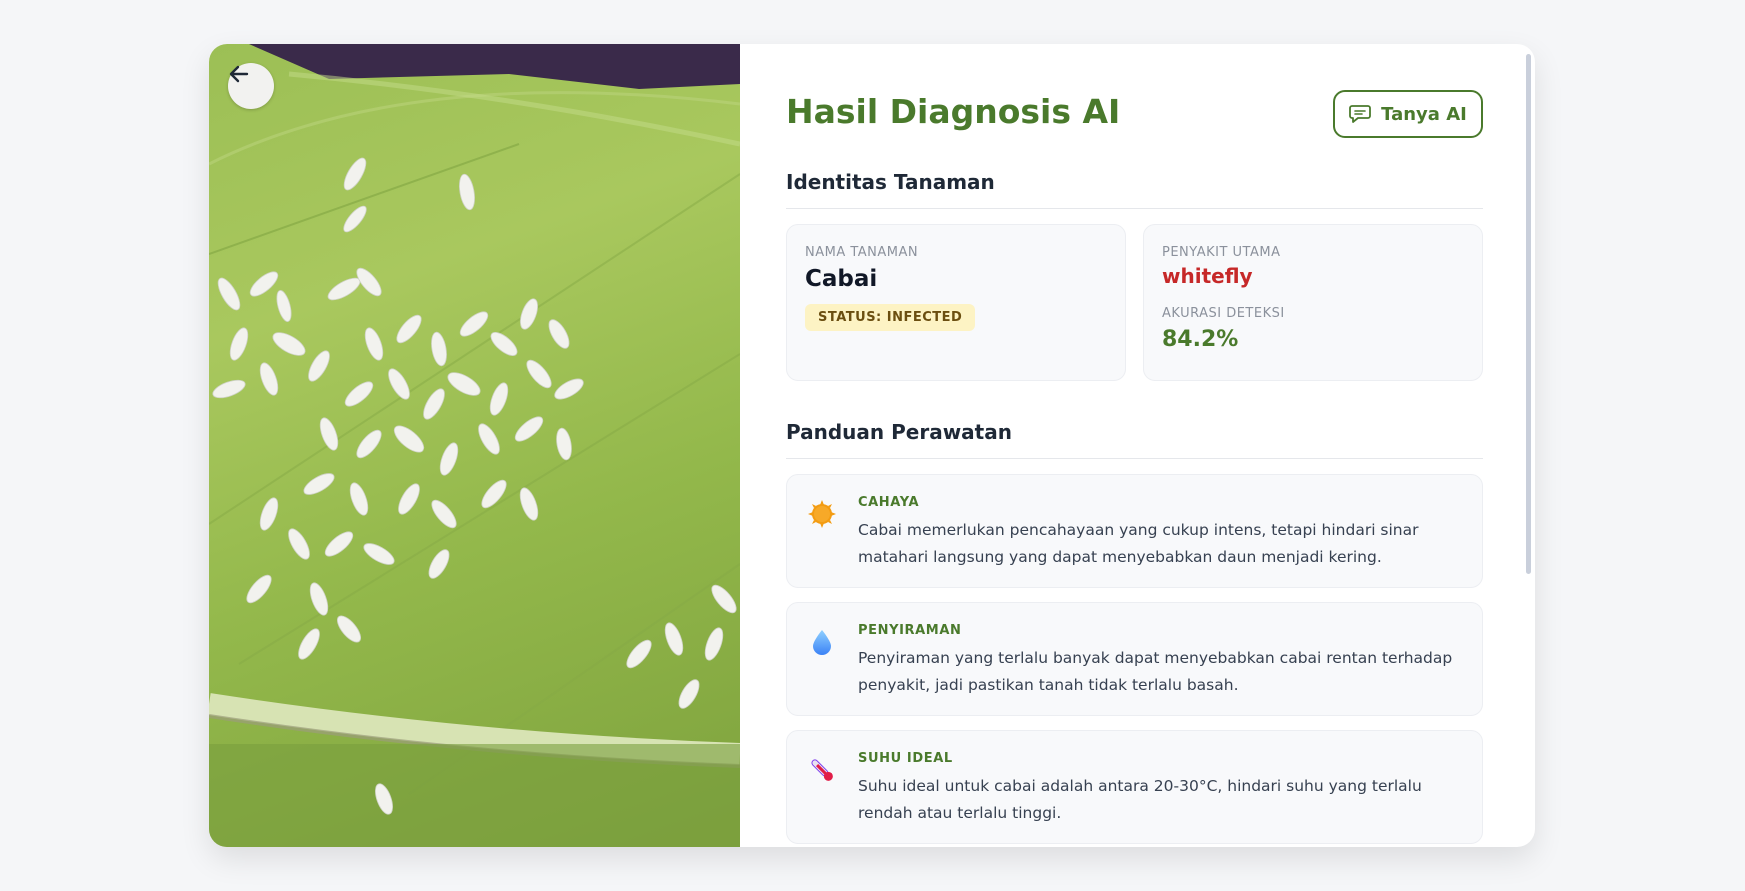  I want to click on back-button, so click(251, 86).